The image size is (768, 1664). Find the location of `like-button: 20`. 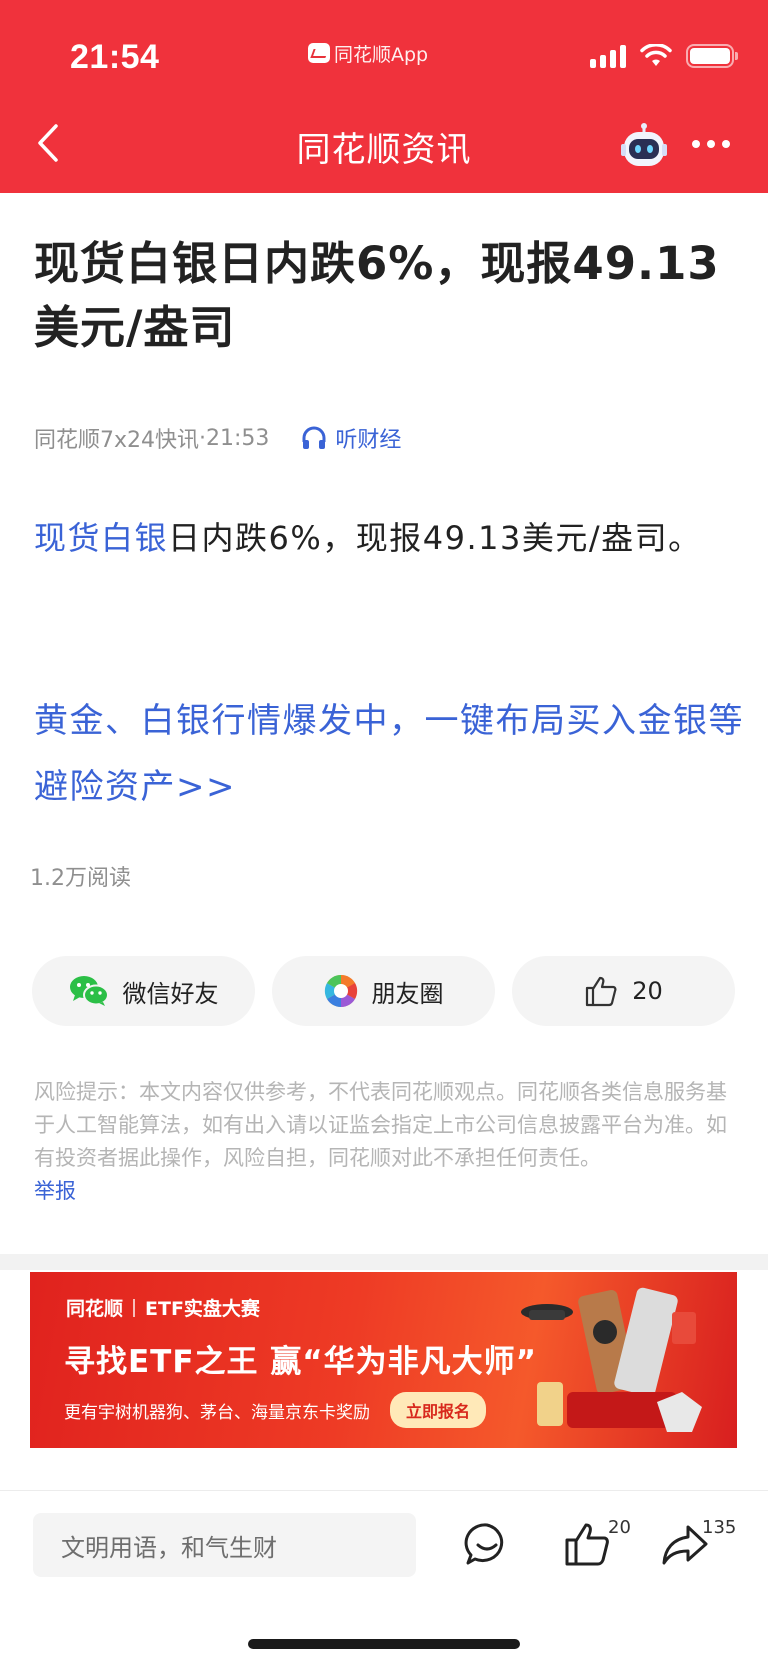

like-button: 20 is located at coordinates (623, 991).